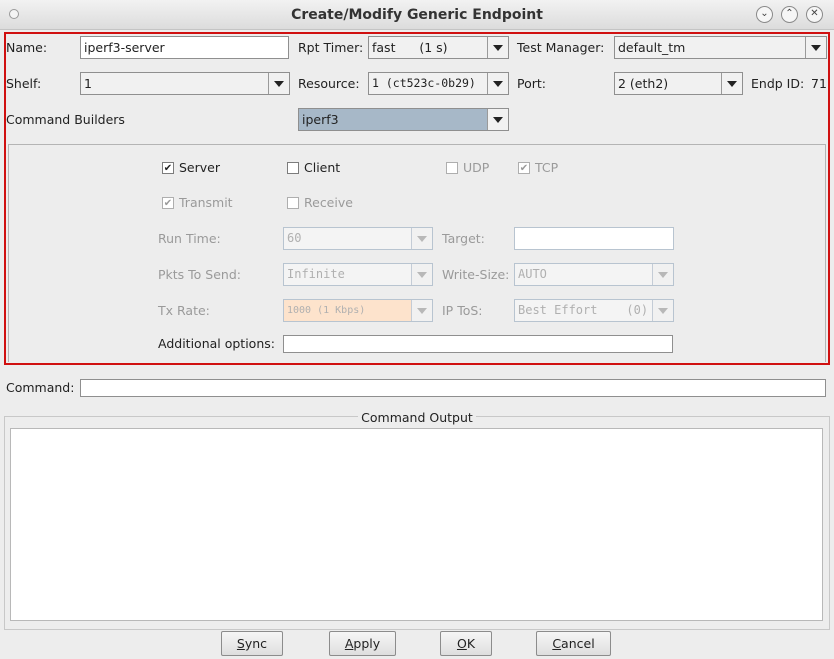  Describe the element at coordinates (720, 47) in the screenshot. I see `test-manager-select: default_tm` at that location.